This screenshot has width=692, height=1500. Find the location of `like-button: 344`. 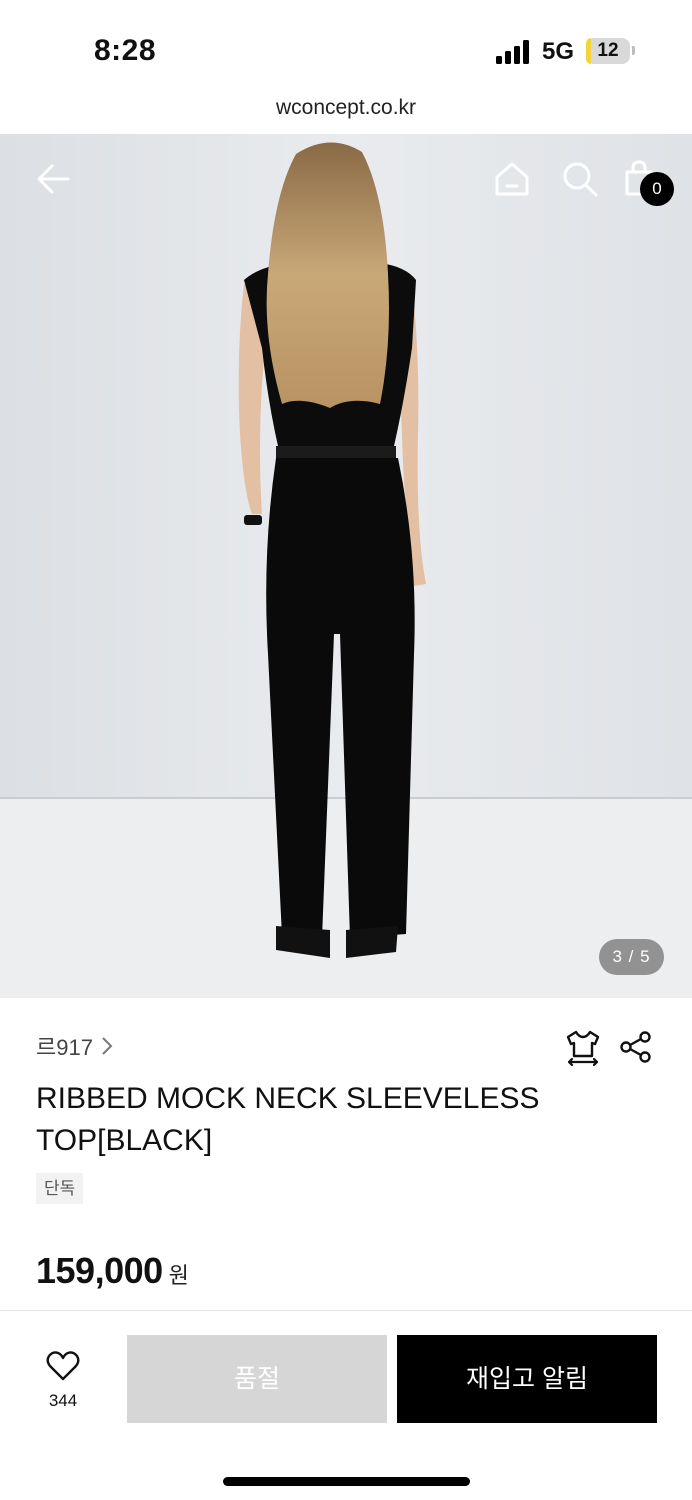

like-button: 344 is located at coordinates (63, 1380).